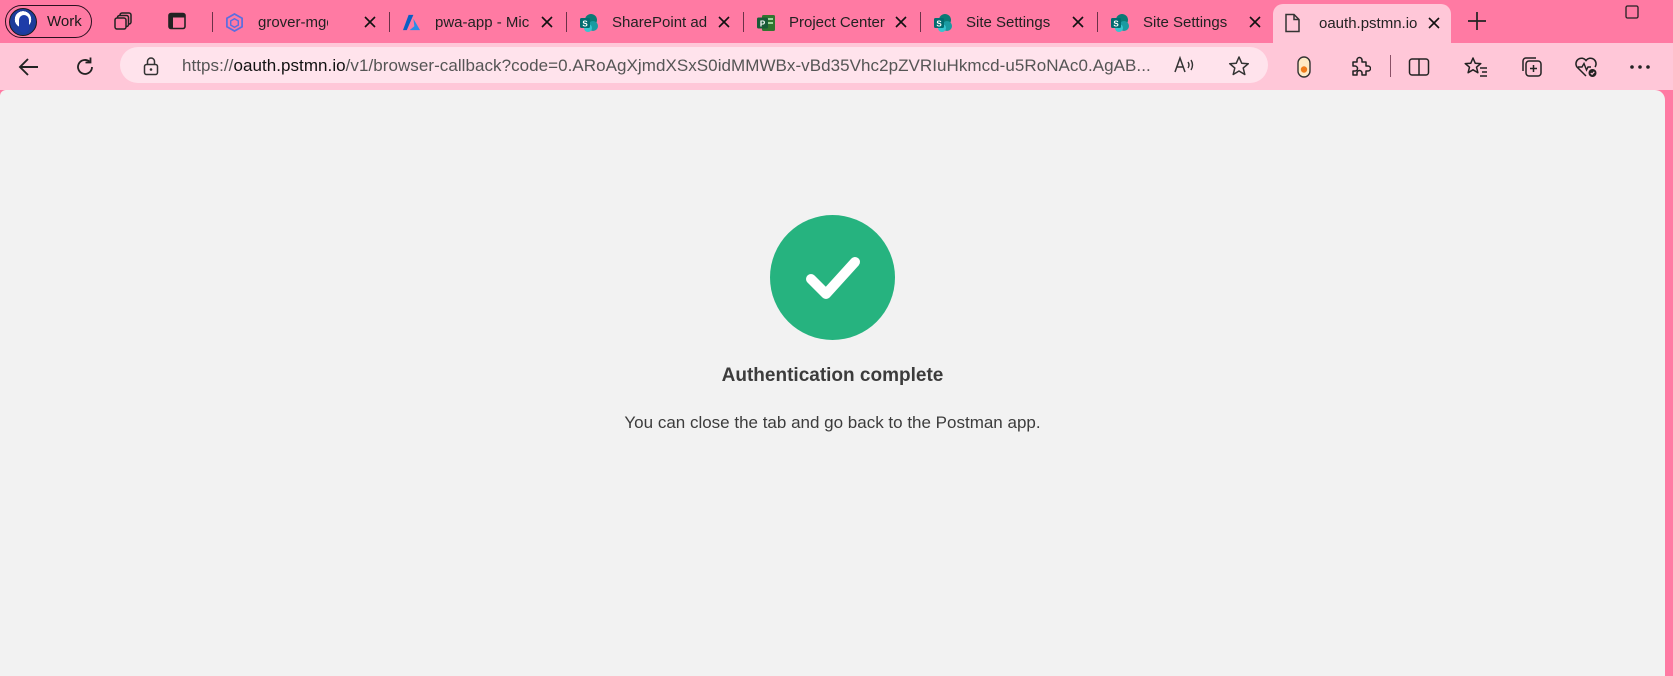  I want to click on favorite-star-icon, so click(1239, 66).